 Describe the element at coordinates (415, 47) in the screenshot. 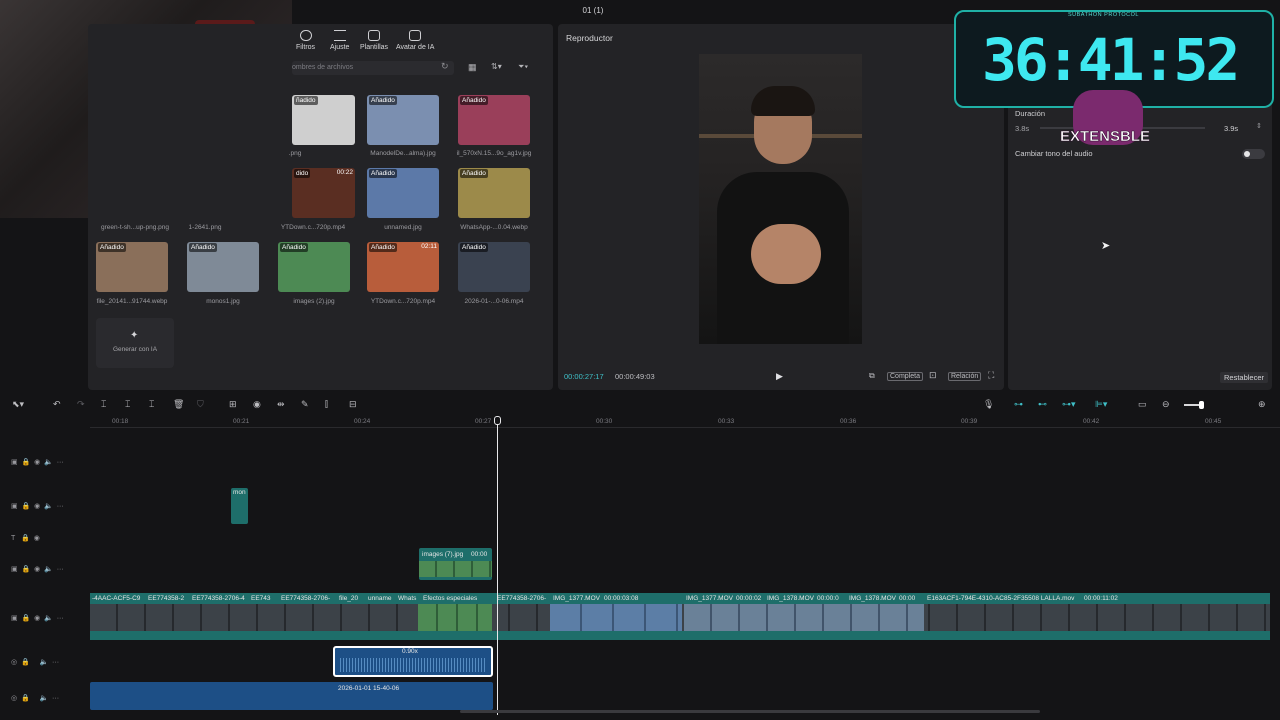

I see `ai-avatar-label: Avatar de IA` at that location.